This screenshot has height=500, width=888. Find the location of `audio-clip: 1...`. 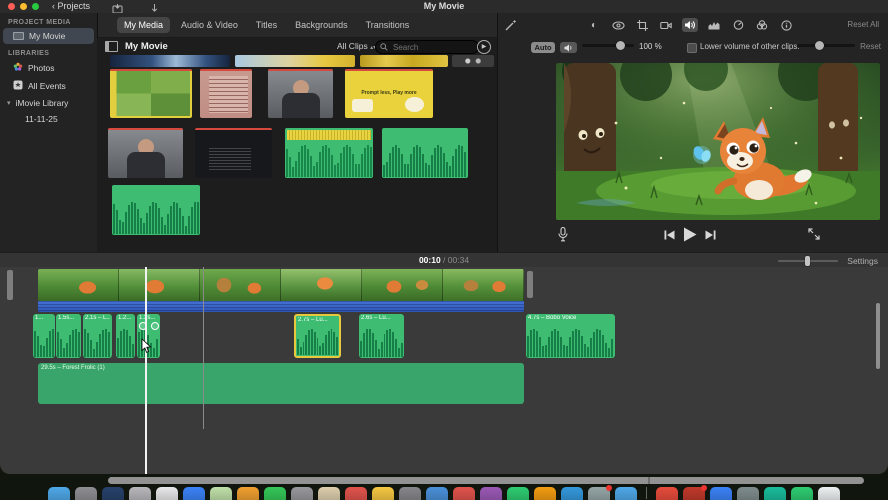

audio-clip: 1... is located at coordinates (44, 336).